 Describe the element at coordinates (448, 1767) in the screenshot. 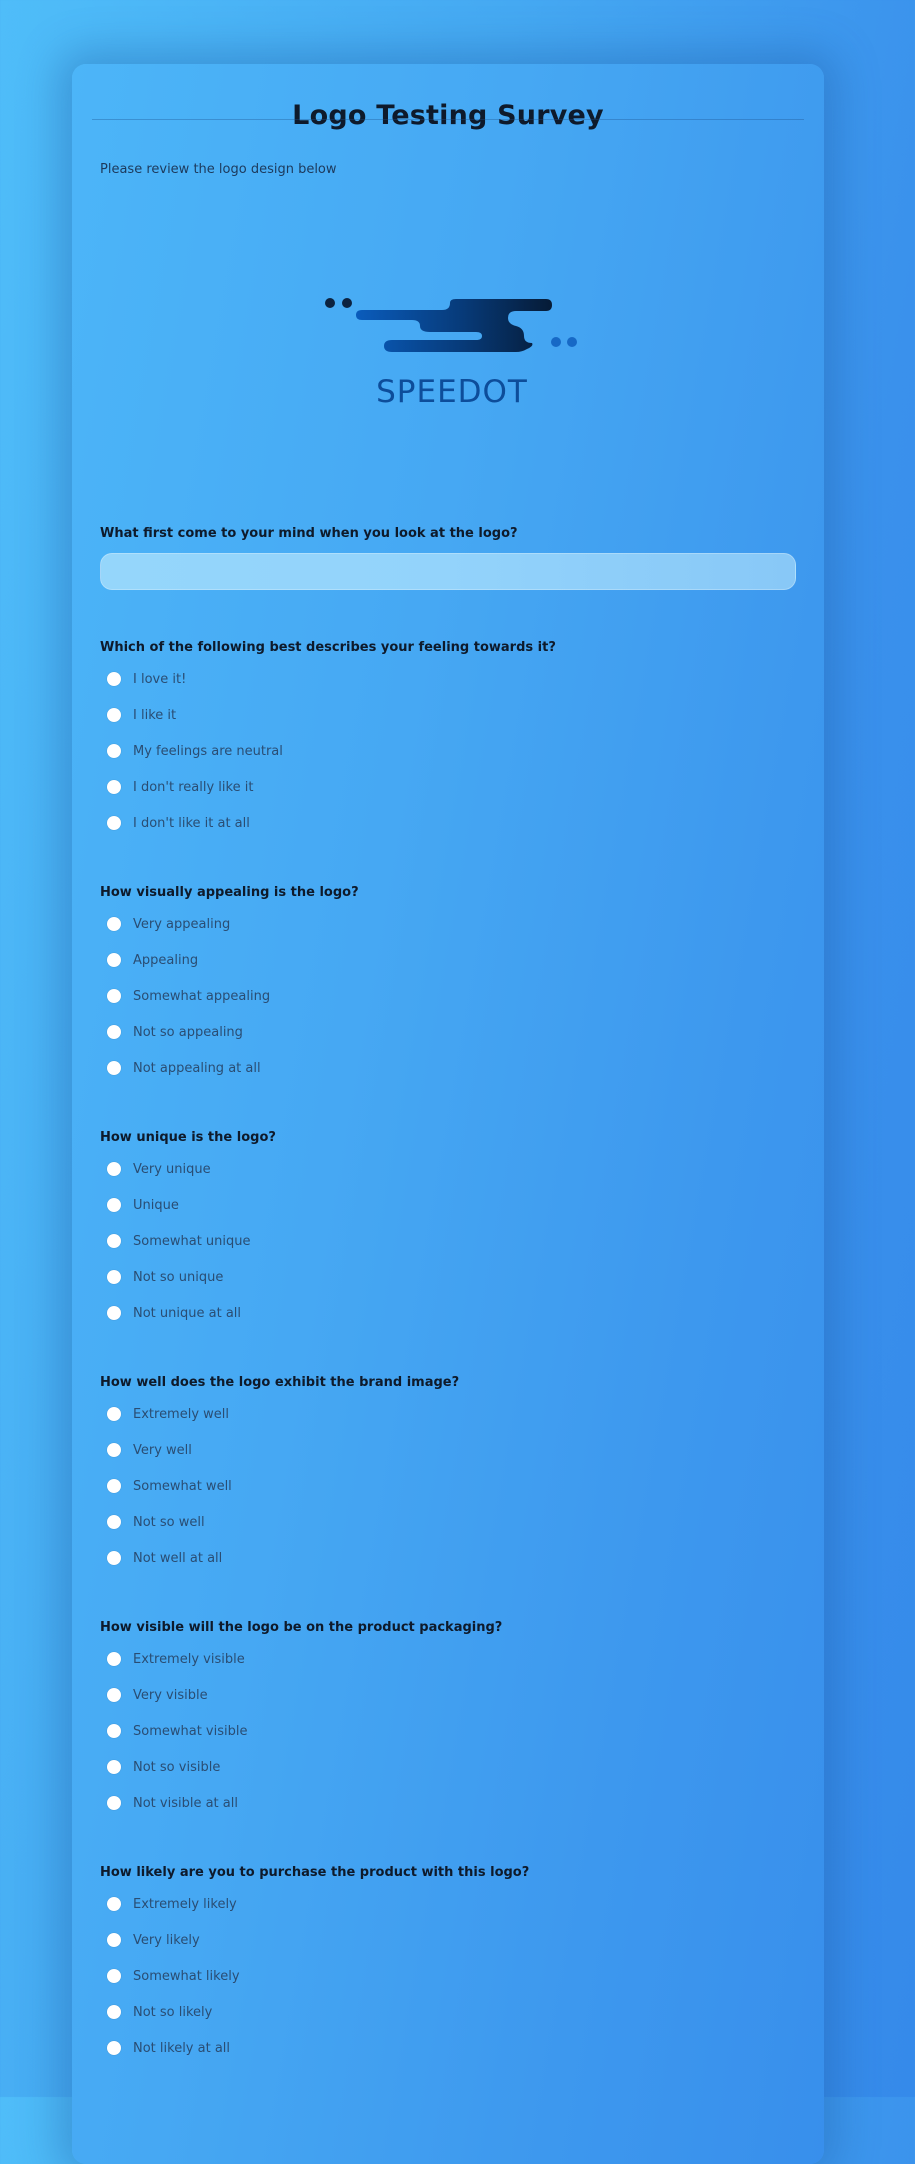

I see `radio-option: Not so visible` at that location.